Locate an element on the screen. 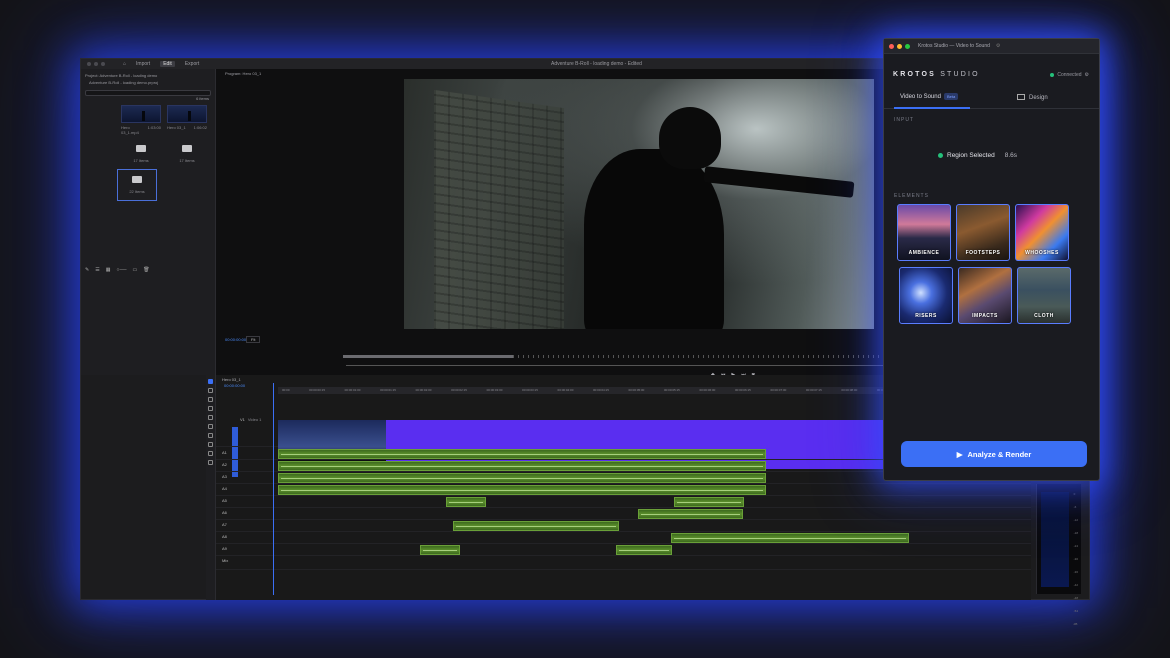 This screenshot has height=658, width=1170. ruler-tick-label: 00:00:06:15 is located at coordinates (742, 390).